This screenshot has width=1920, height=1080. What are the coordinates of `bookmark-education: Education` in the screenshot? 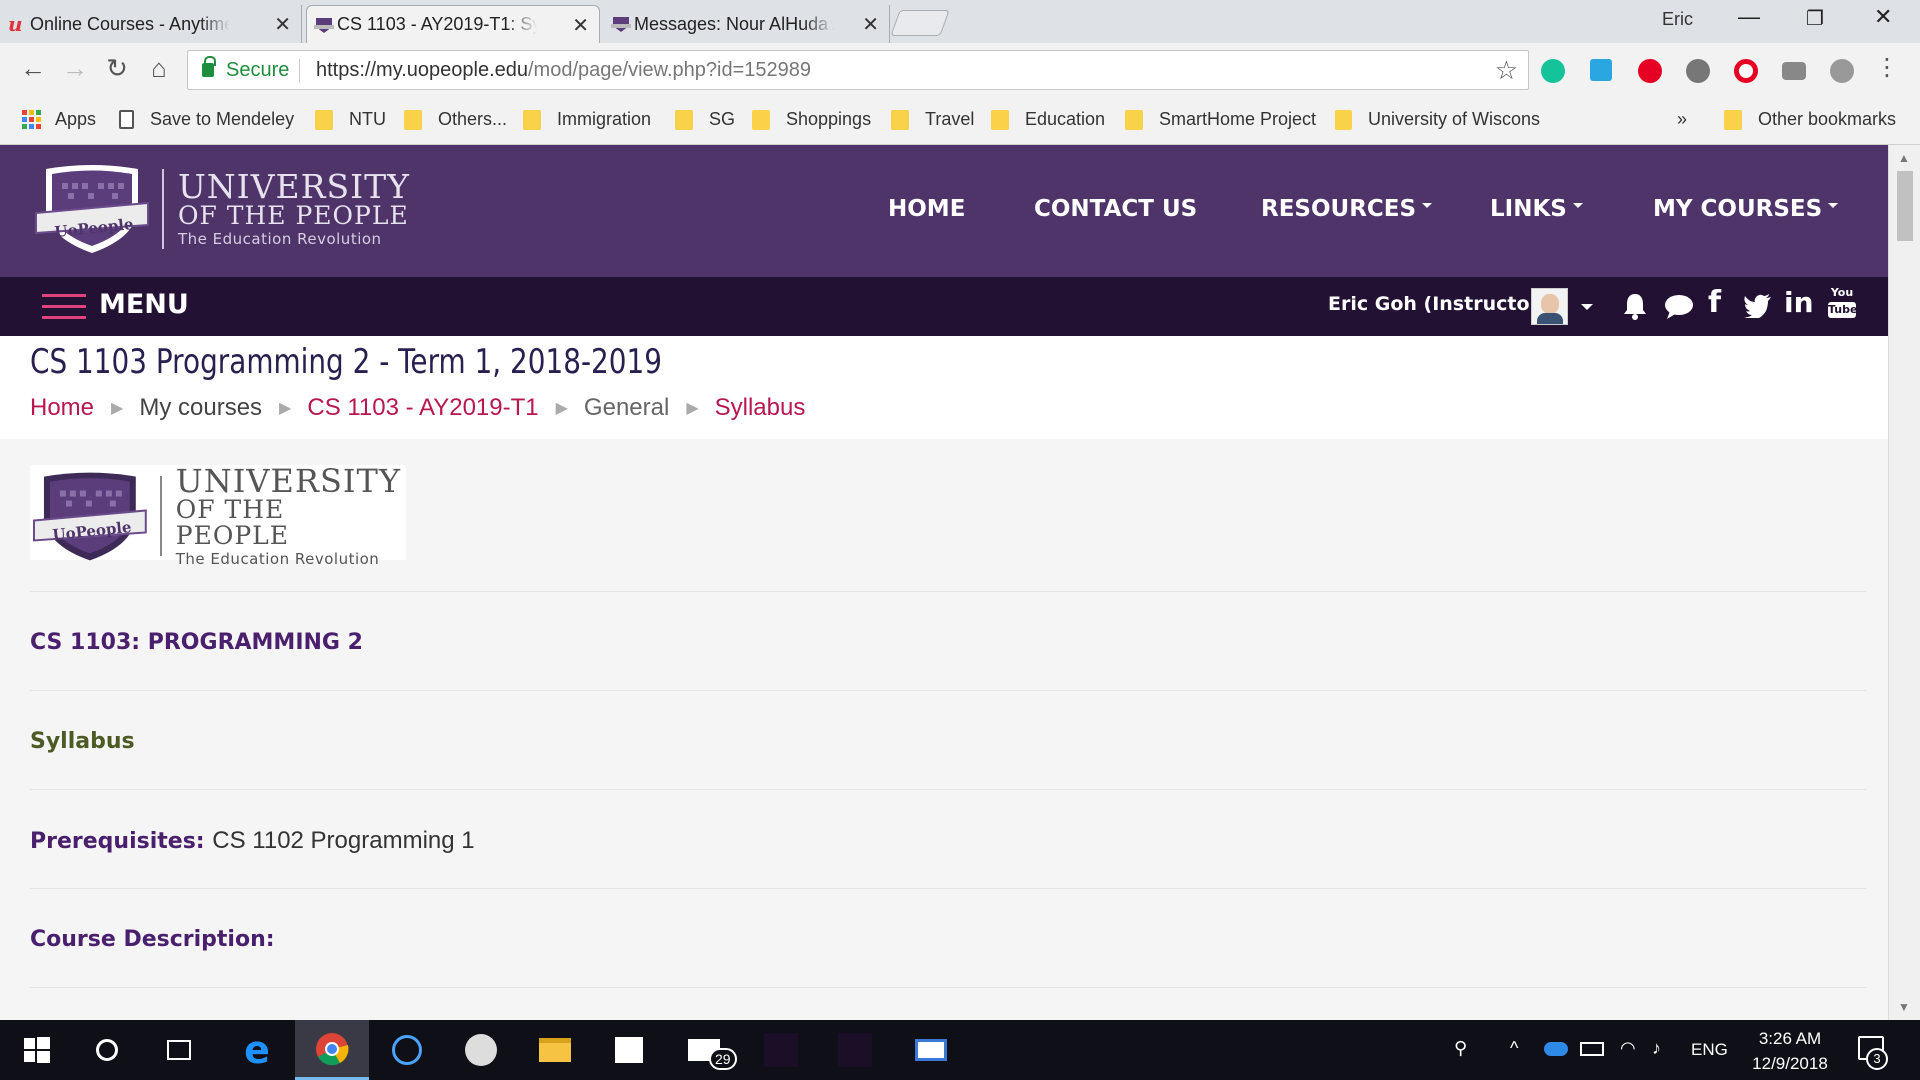 It's located at (1048, 119).